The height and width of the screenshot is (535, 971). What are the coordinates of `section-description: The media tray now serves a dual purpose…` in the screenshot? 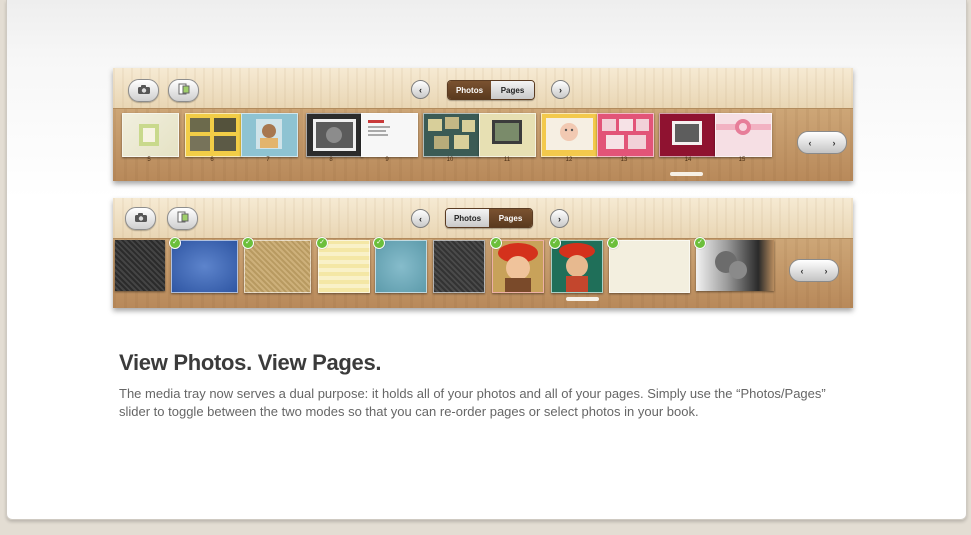 It's located at (472, 402).